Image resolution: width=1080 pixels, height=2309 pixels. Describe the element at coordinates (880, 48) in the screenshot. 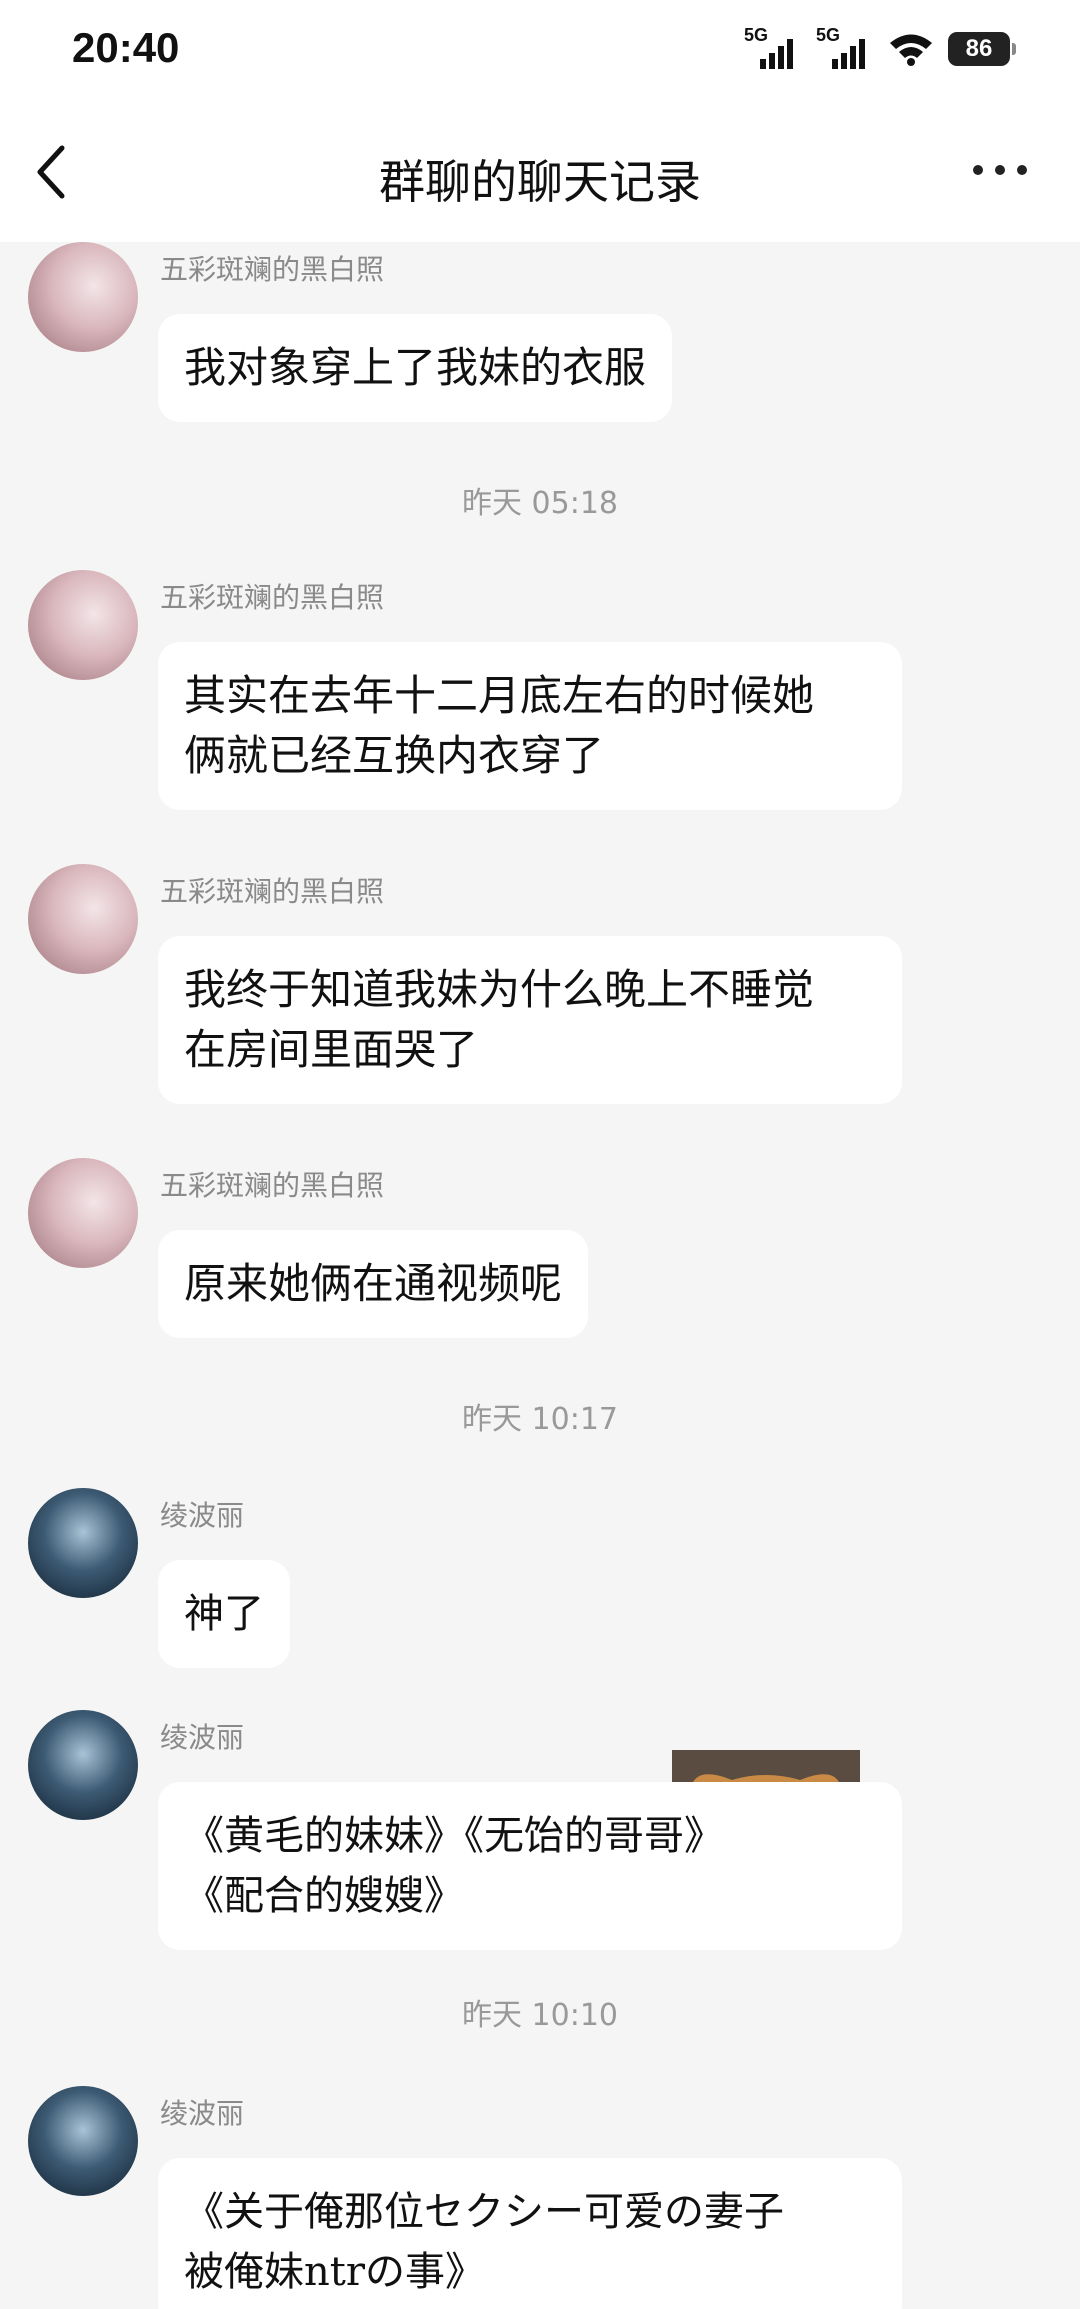

I see `status-icons: 5G 5G 86` at that location.